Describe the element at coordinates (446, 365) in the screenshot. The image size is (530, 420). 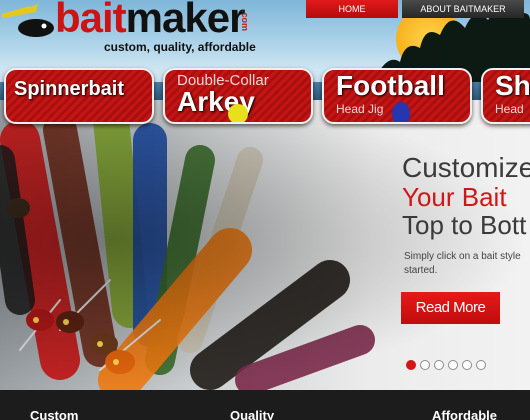
I see `slider-pagination` at that location.